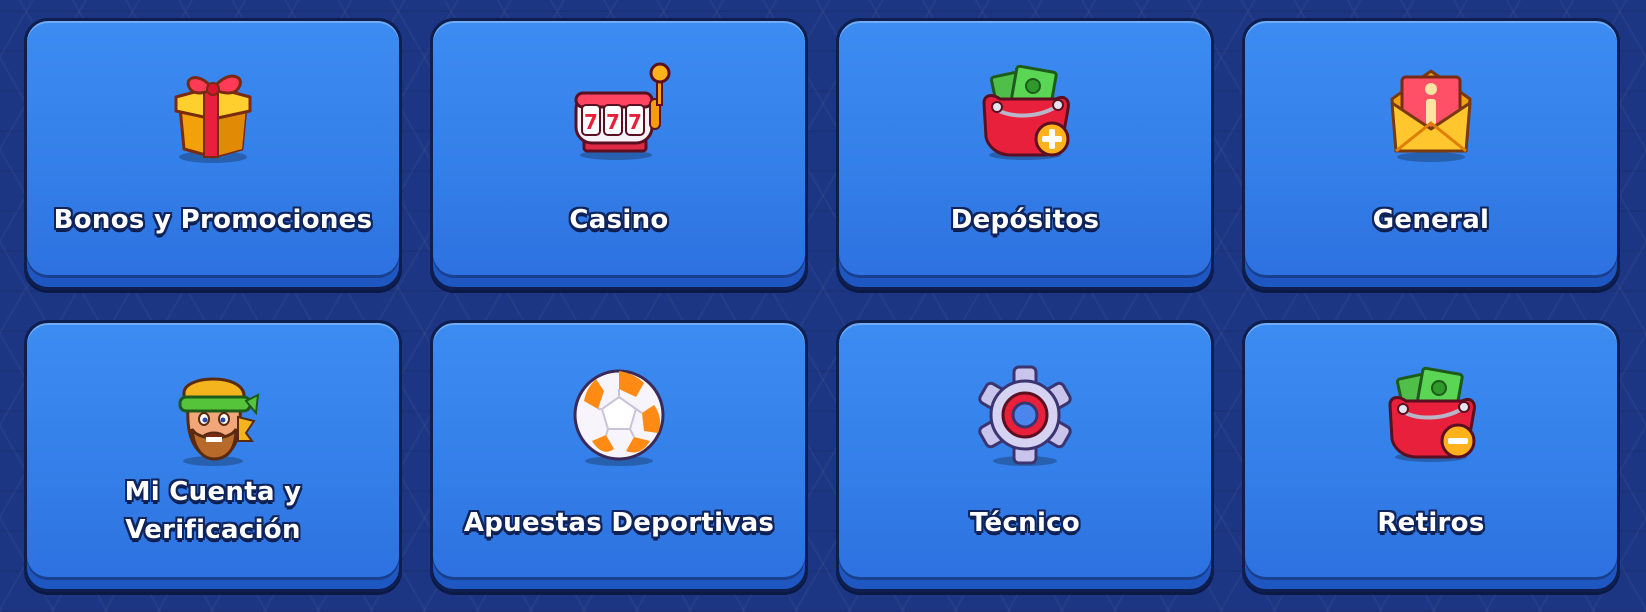 The width and height of the screenshot is (1646, 612). What do you see at coordinates (1025, 523) in the screenshot?
I see `category-label: Técnico` at bounding box center [1025, 523].